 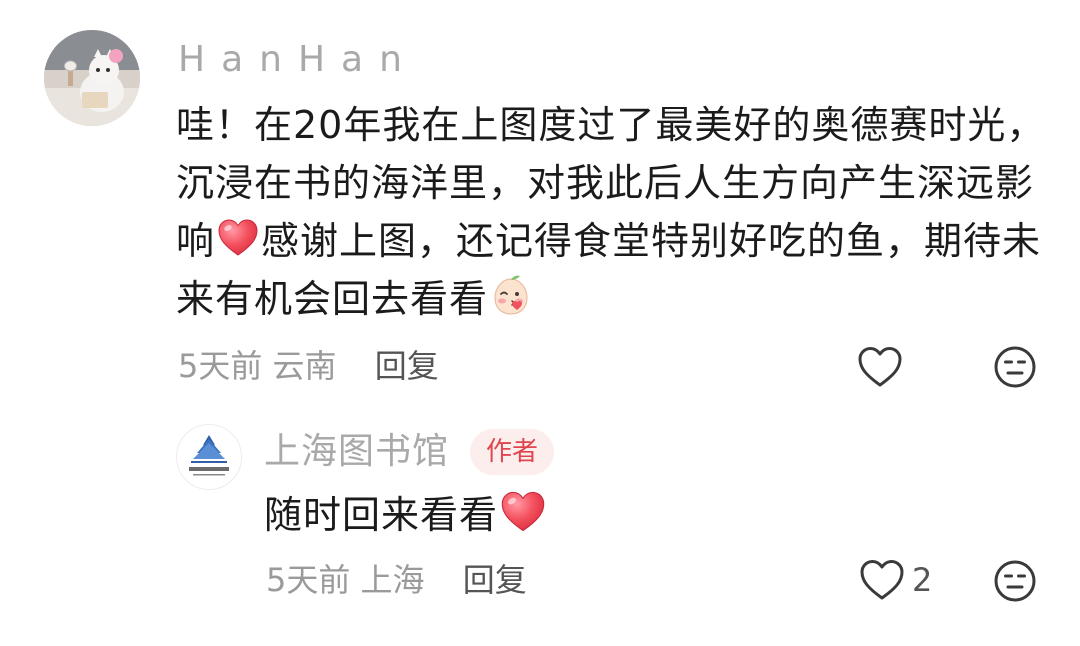 I want to click on reply-author-name: 上海图书馆, so click(x=356, y=452).